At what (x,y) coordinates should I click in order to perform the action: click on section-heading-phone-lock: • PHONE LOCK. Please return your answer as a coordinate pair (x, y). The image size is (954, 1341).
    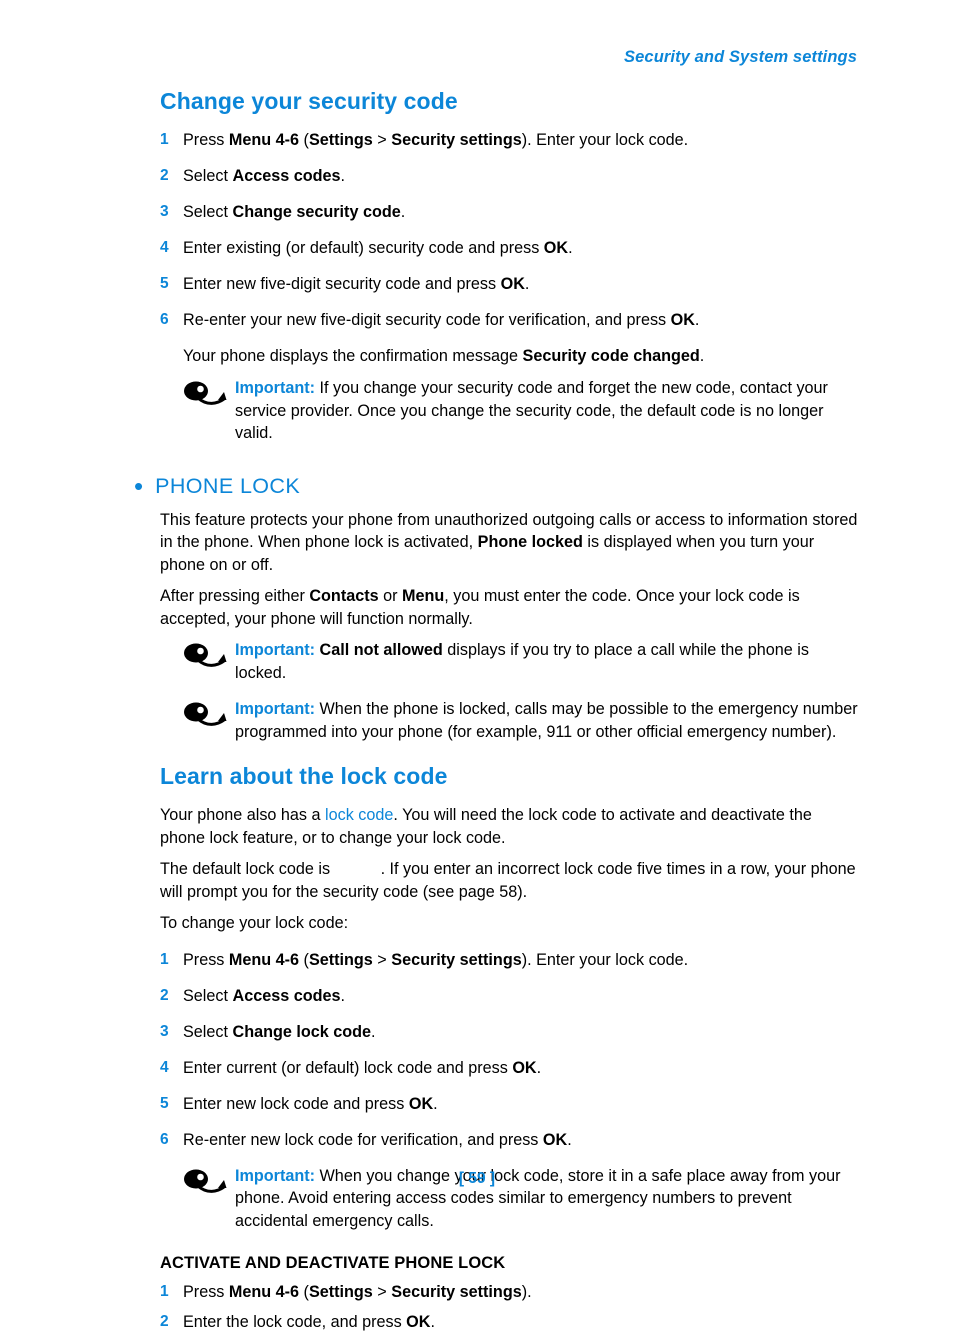
    Looking at the image, I should click on (497, 485).